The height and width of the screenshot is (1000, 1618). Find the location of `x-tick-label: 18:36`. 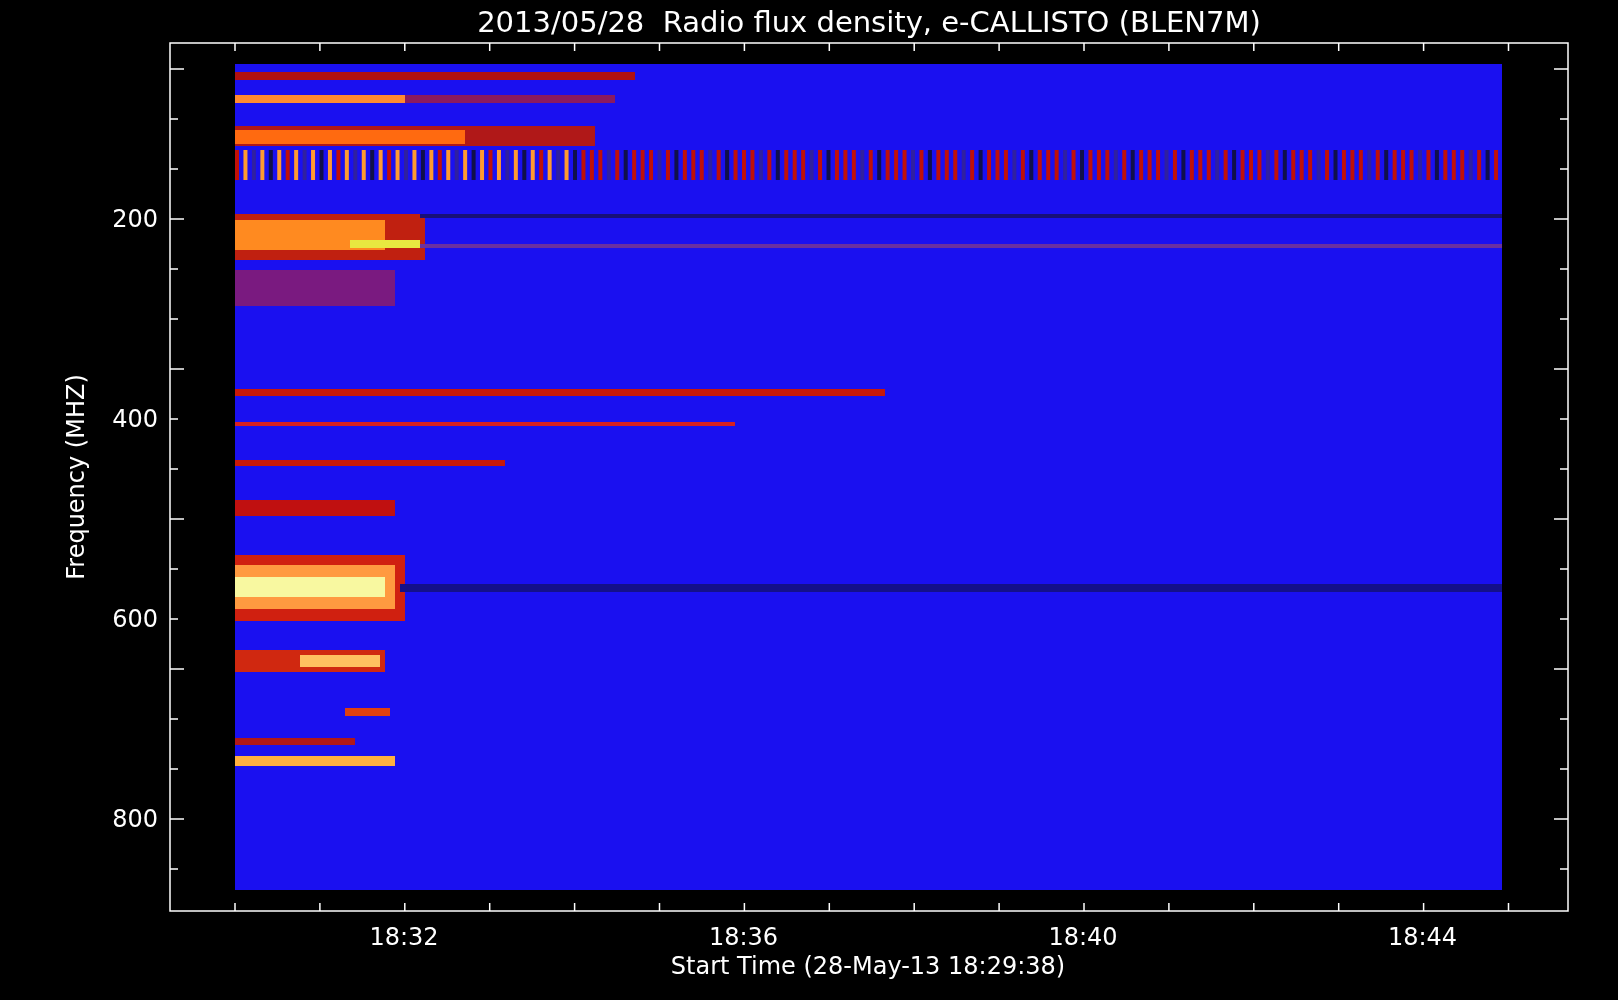

x-tick-label: 18:36 is located at coordinates (743, 937).